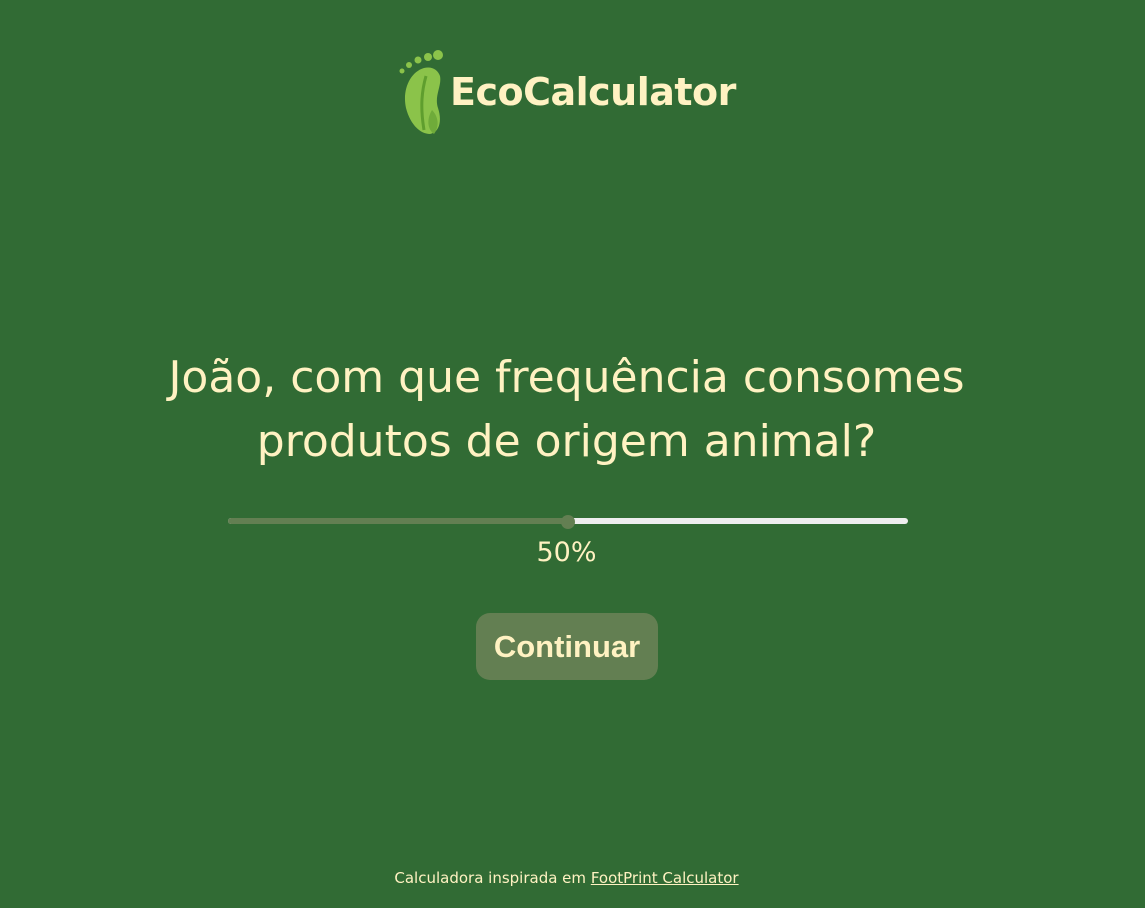 The width and height of the screenshot is (1145, 908). I want to click on continue-button: Continuar, so click(567, 646).